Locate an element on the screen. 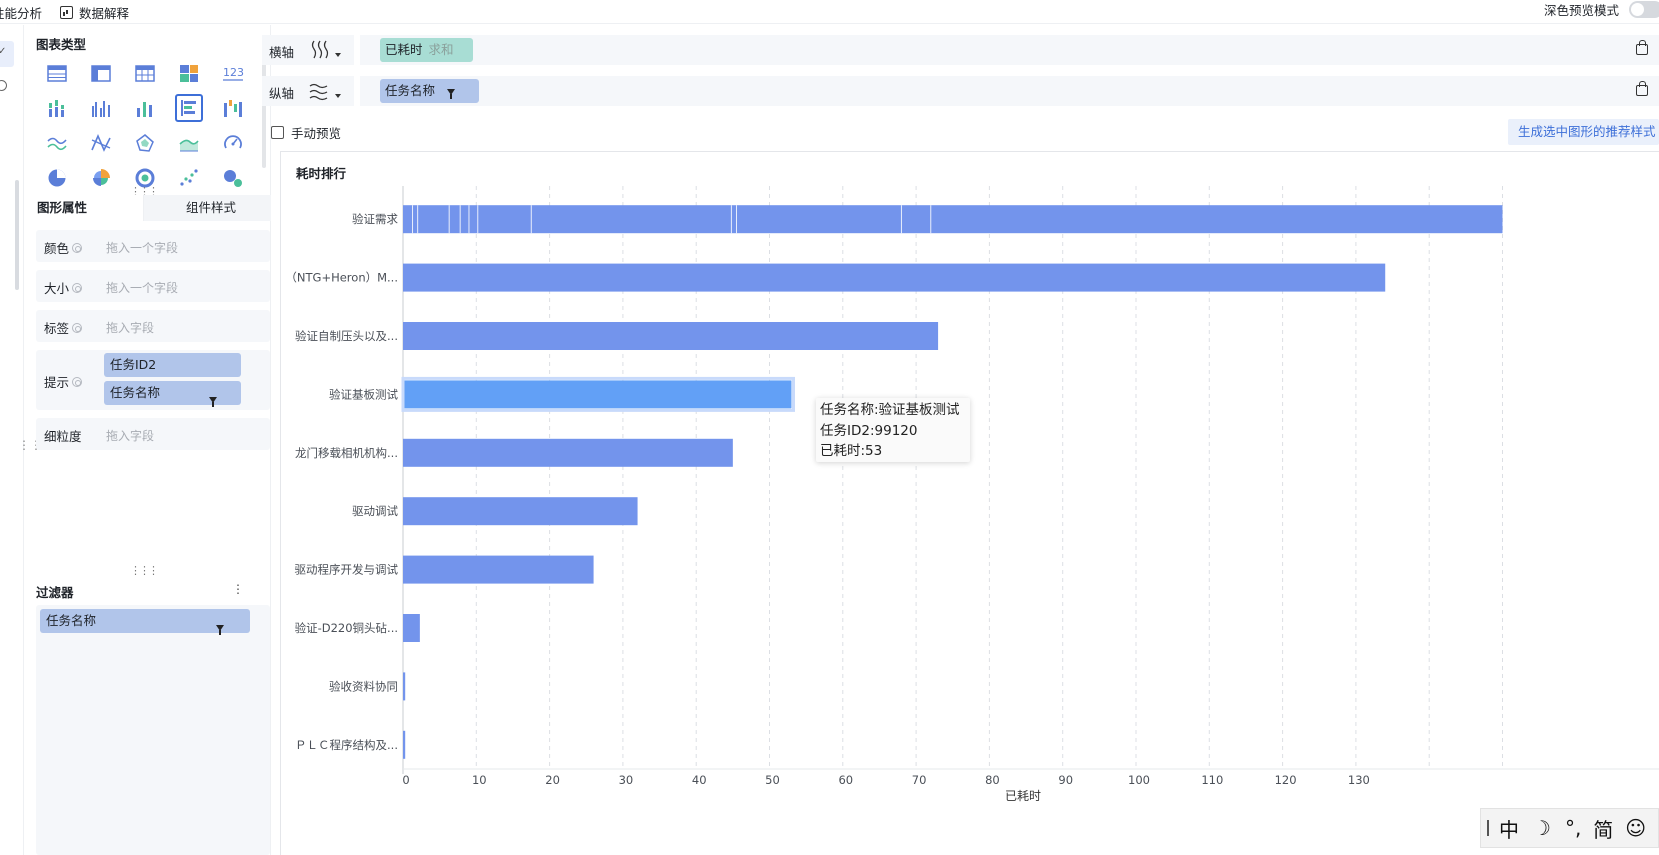  manual-preview: 手动预览 is located at coordinates (306, 132).